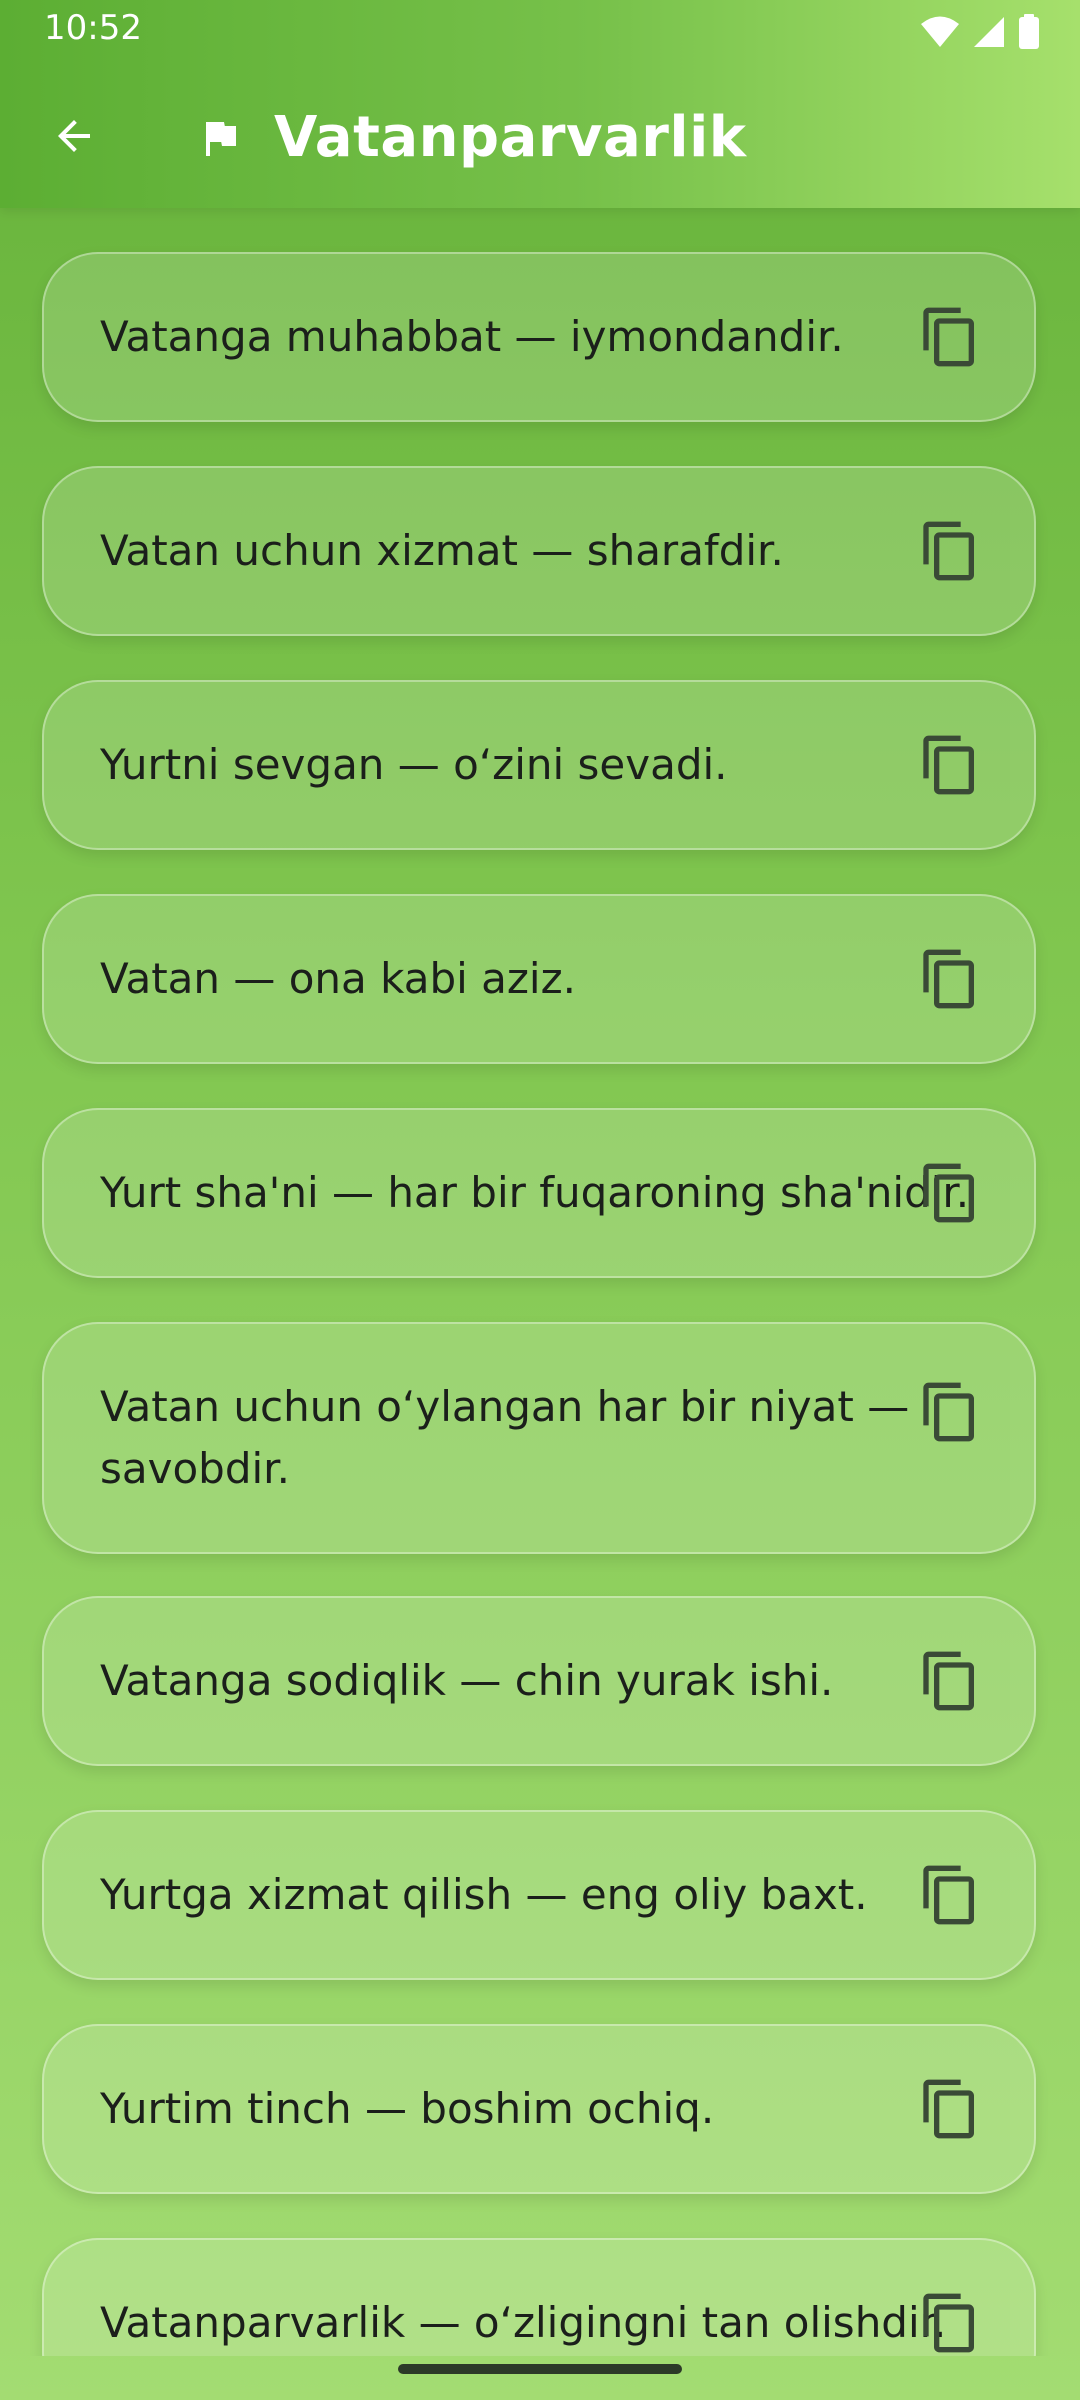 The height and width of the screenshot is (2400, 1080). Describe the element at coordinates (940, 31) in the screenshot. I see `wifi-icon` at that location.